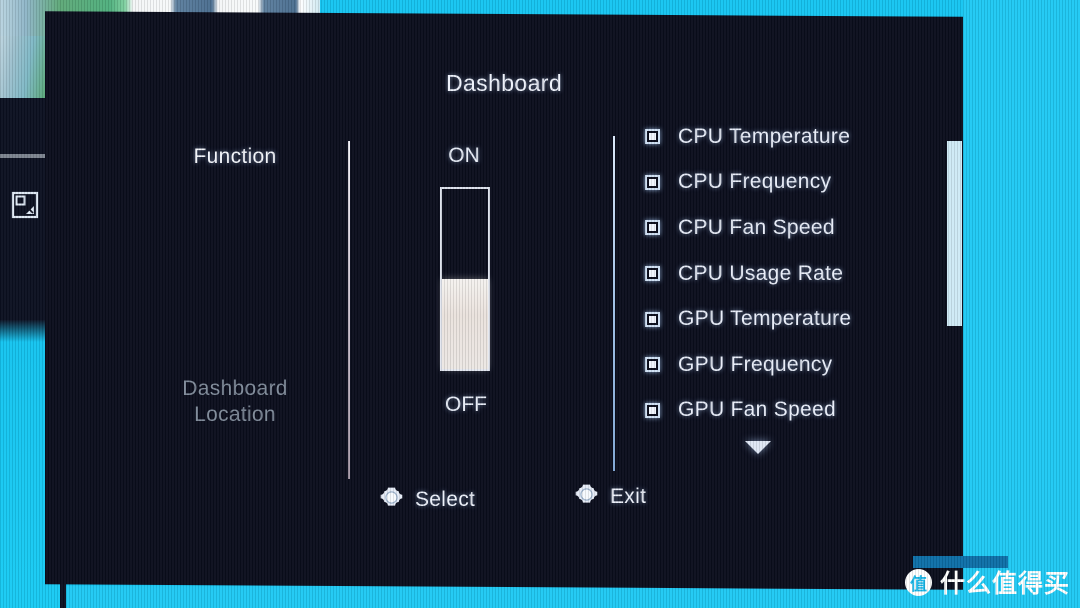 Image resolution: width=1080 pixels, height=608 pixels. Describe the element at coordinates (465, 324) in the screenshot. I see `toggle-fill` at that location.